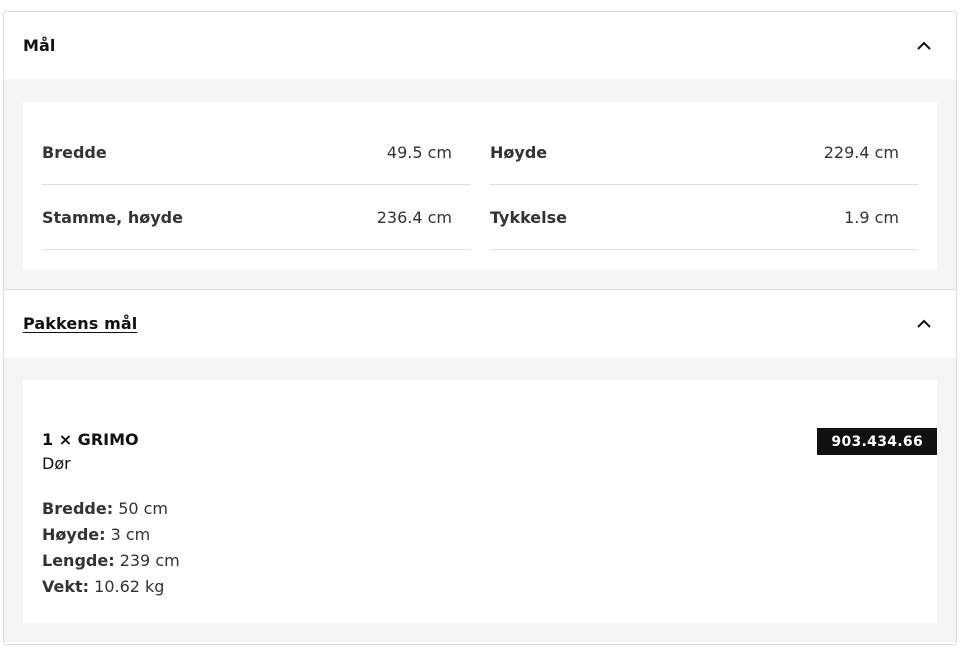  I want to click on dimension-row: Tykkelse 1.9 cm, so click(704, 217).